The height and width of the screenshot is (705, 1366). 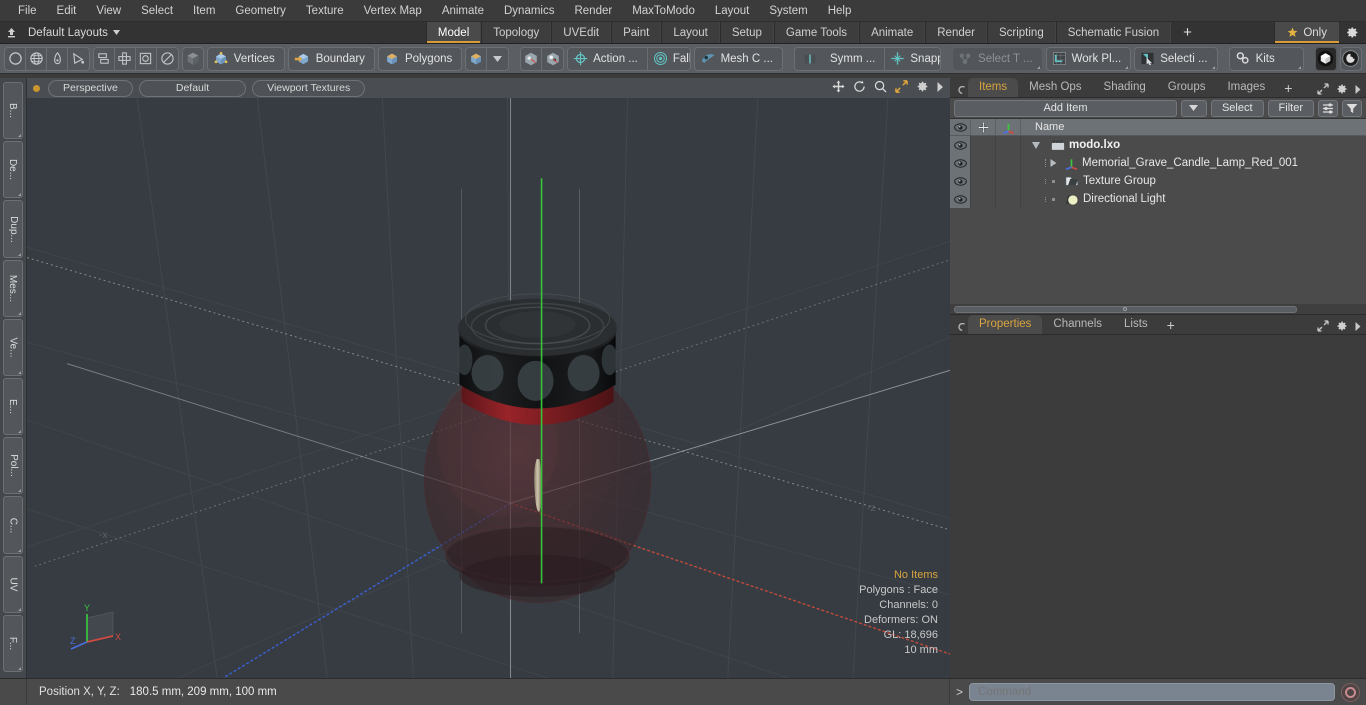 I want to click on triangle-down-icon, so click(x=1036, y=145).